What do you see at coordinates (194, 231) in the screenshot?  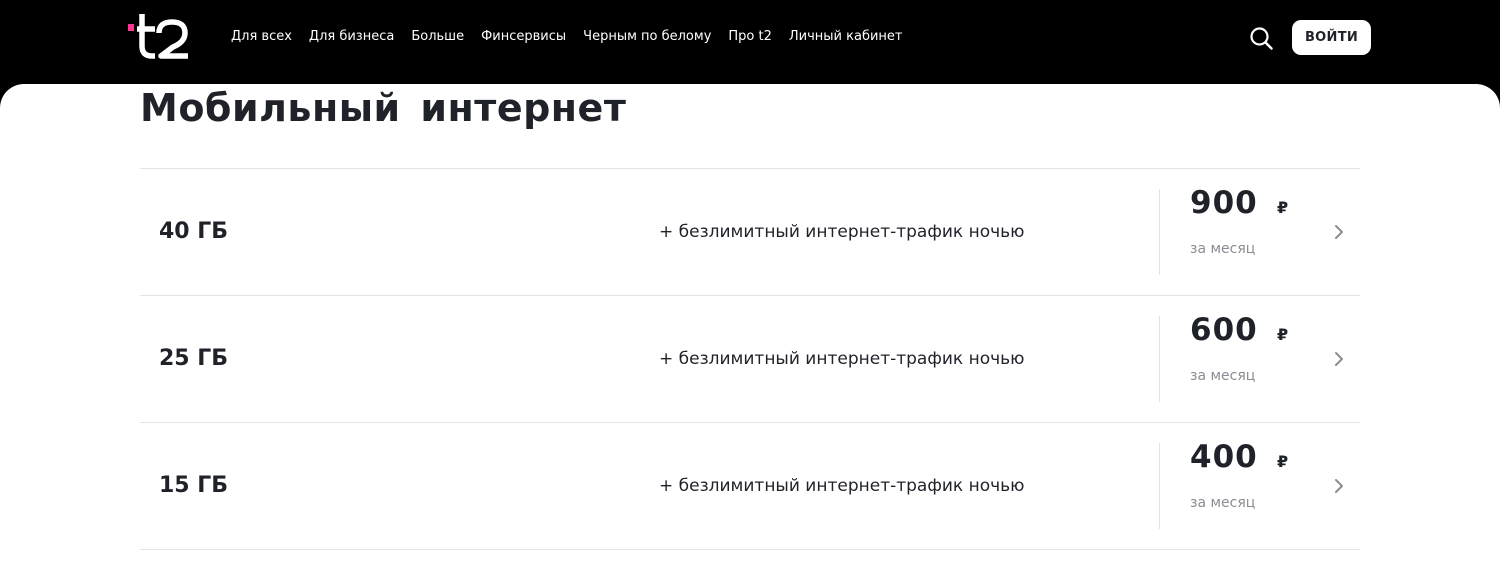 I see `tariff-volume: 40 ГБ` at bounding box center [194, 231].